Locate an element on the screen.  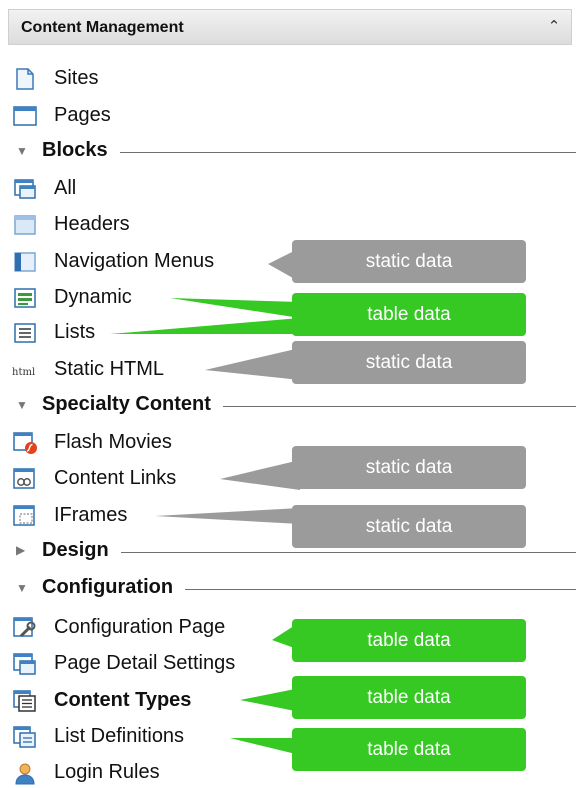
nav-item-label: Configuration Page is located at coordinates (140, 627).